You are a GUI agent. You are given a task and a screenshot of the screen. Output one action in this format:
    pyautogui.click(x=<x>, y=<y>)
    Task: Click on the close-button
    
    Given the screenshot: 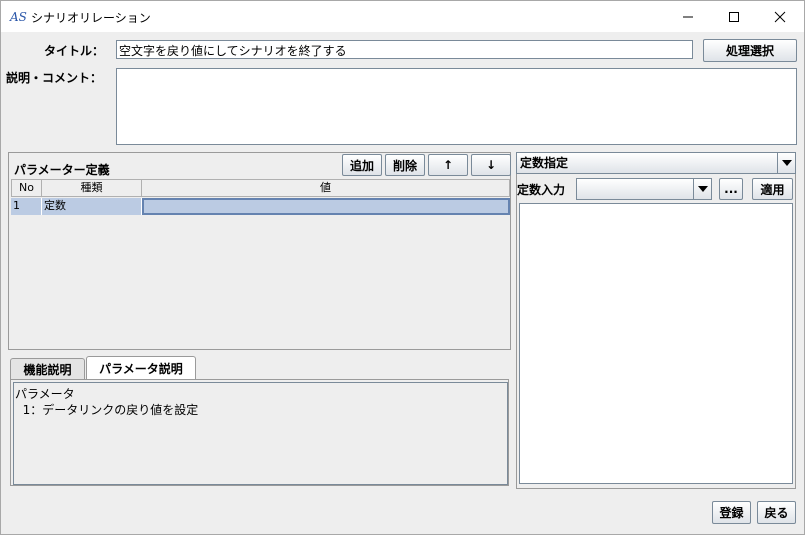 What is the action you would take?
    pyautogui.click(x=780, y=16)
    